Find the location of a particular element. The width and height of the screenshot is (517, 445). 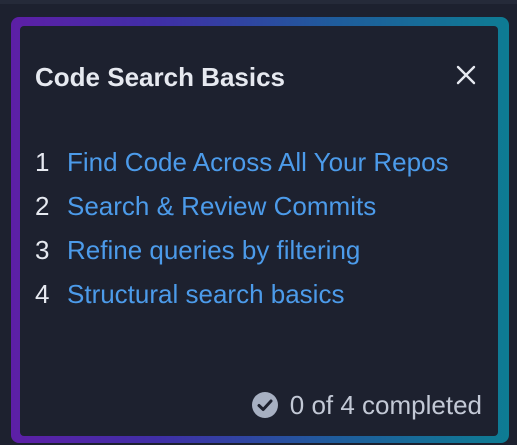

step-number: 2 is located at coordinates (42, 206).